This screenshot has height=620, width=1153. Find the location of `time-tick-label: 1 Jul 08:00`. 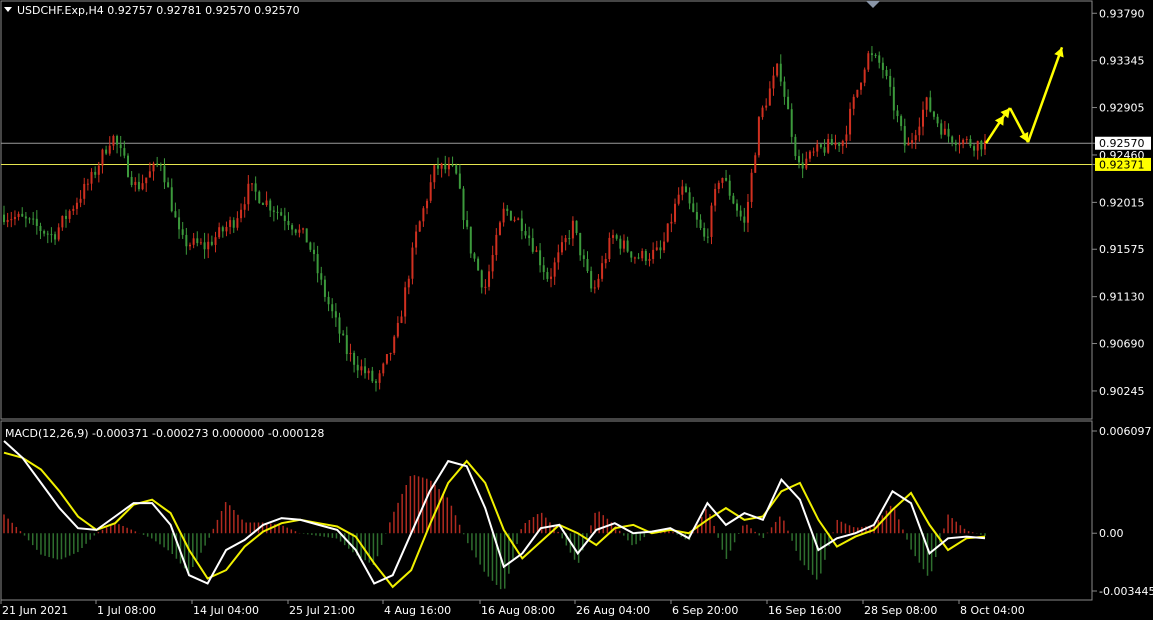

time-tick-label: 1 Jul 08:00 is located at coordinates (126, 610).